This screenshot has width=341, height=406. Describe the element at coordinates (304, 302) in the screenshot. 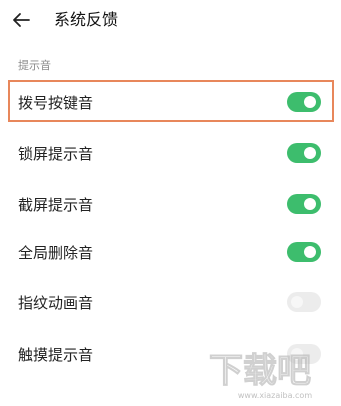

I see `fingerprint-animation-tone-toggle` at that location.